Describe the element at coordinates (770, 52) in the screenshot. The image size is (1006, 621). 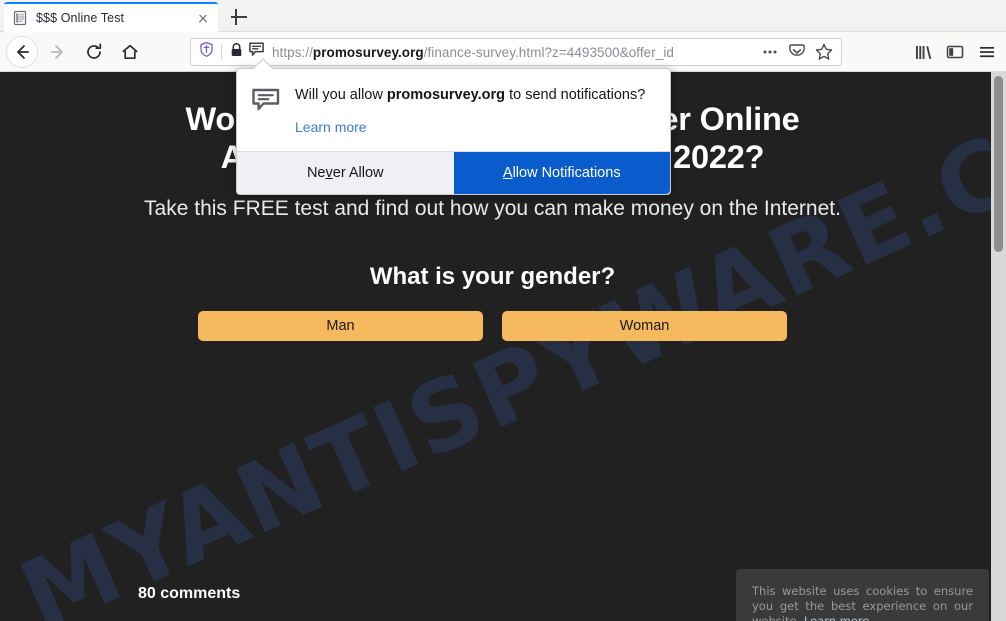
I see `ellipsis-icon` at that location.